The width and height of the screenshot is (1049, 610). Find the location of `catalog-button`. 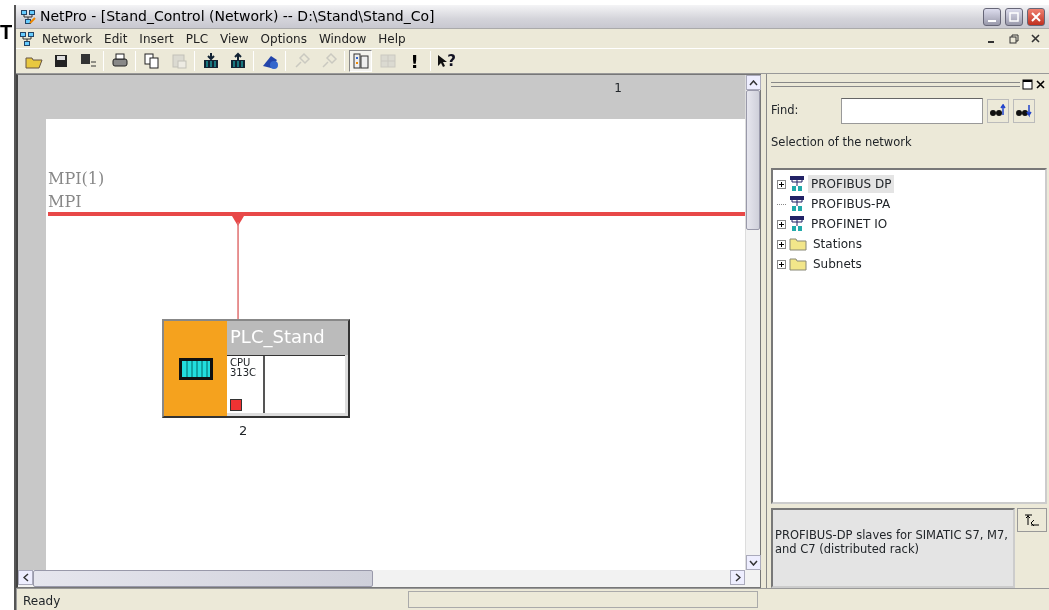

catalog-button is located at coordinates (360, 61).